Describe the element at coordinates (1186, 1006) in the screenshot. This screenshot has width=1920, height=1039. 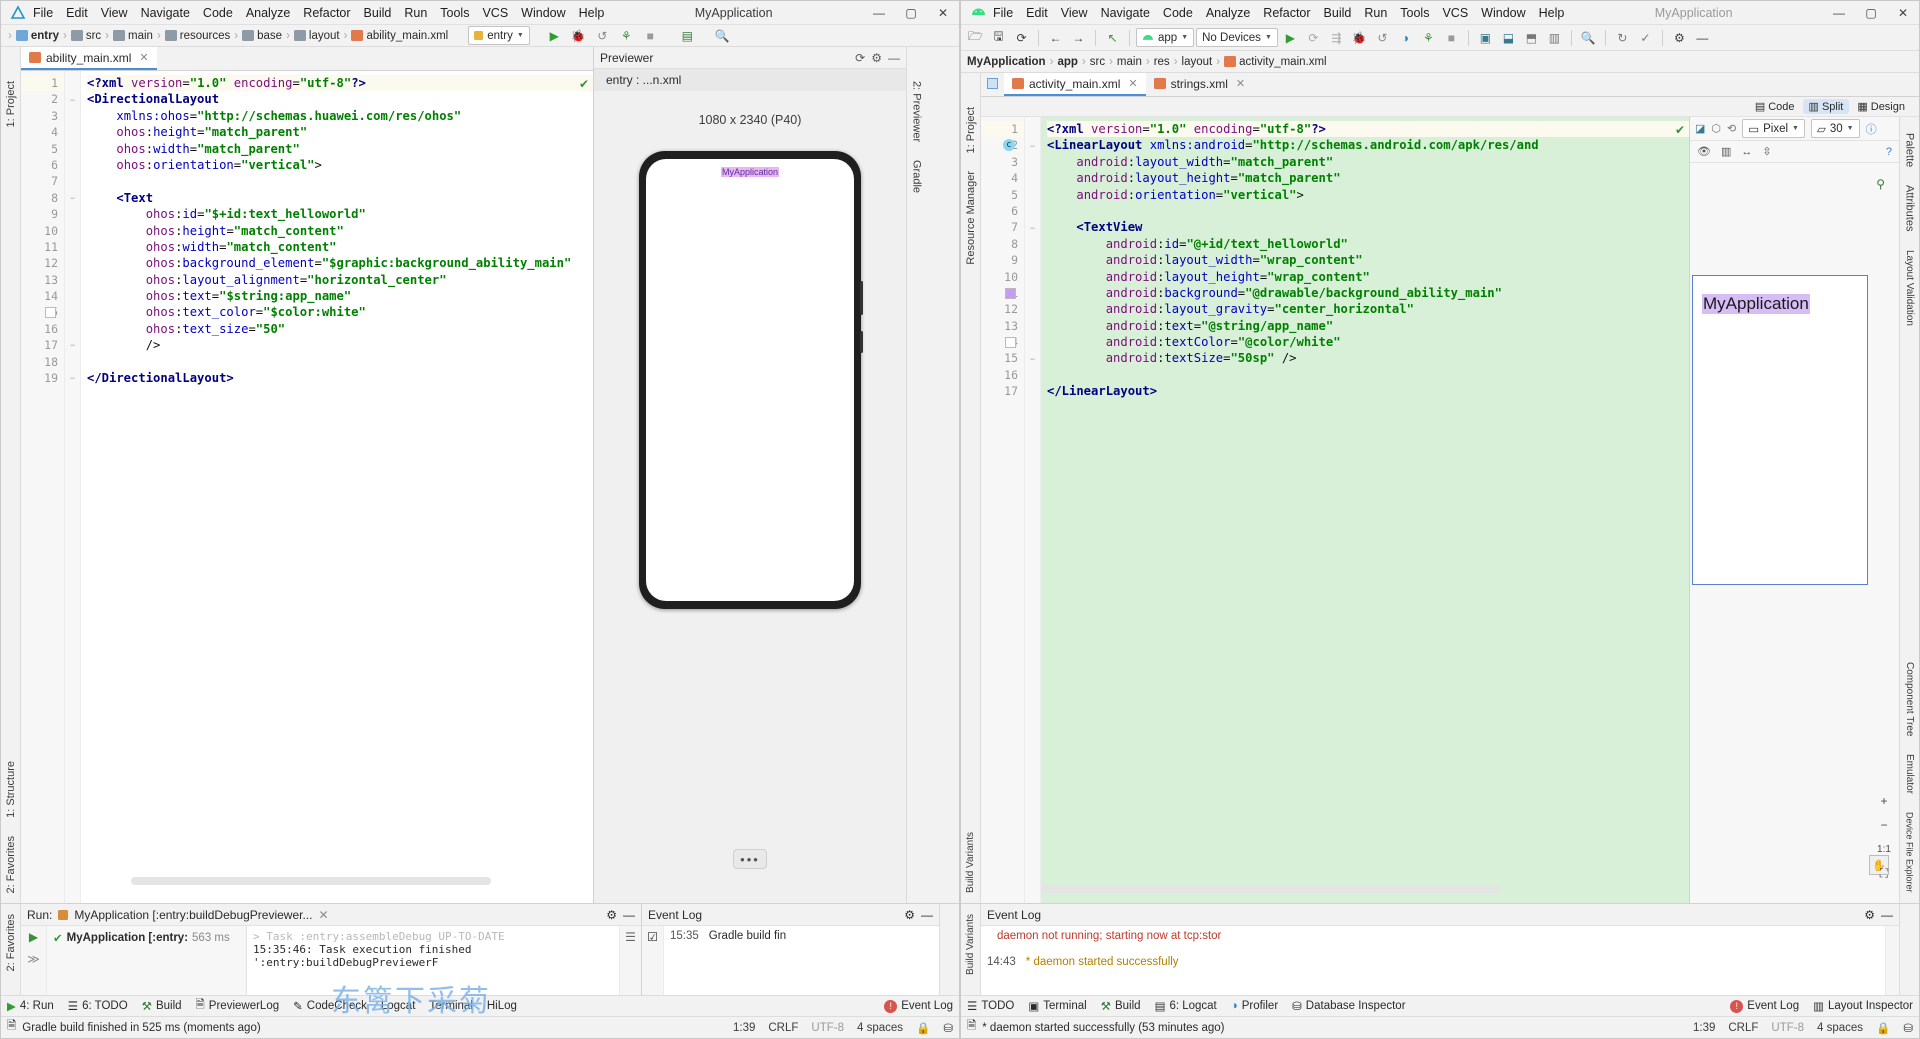
I see `status-tool-logcat: ▤ 6: Logcat` at that location.